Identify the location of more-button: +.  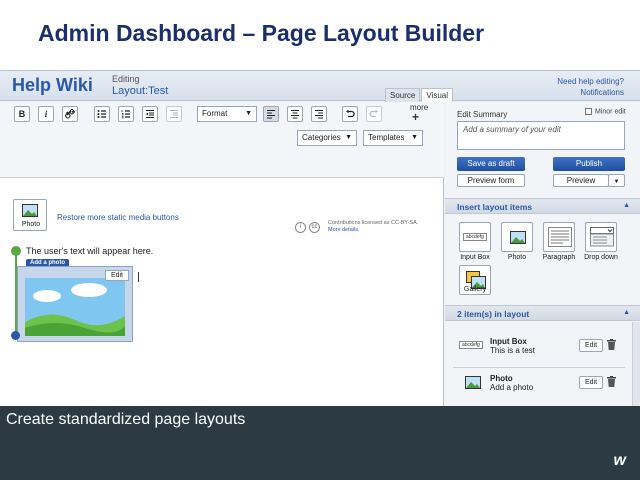
(415, 117).